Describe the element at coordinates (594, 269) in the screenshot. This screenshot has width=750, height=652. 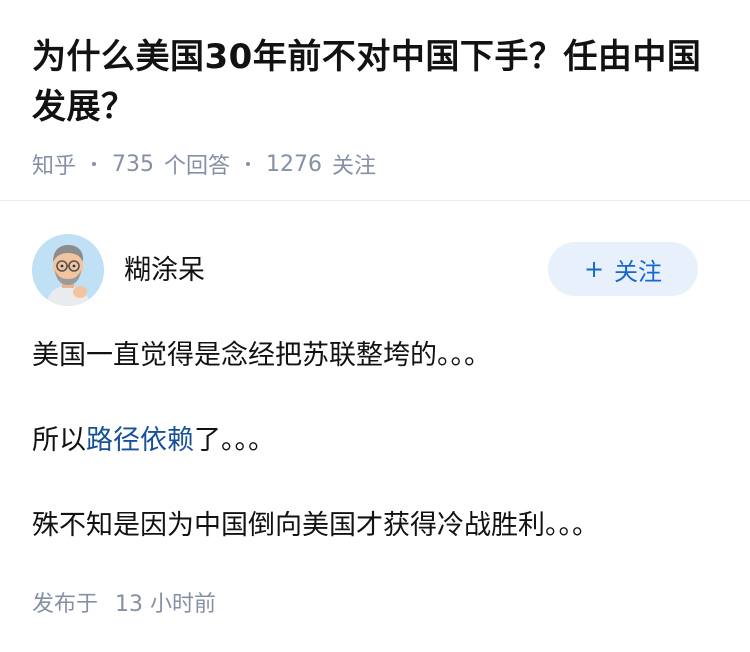
I see `plus-icon: +` at that location.